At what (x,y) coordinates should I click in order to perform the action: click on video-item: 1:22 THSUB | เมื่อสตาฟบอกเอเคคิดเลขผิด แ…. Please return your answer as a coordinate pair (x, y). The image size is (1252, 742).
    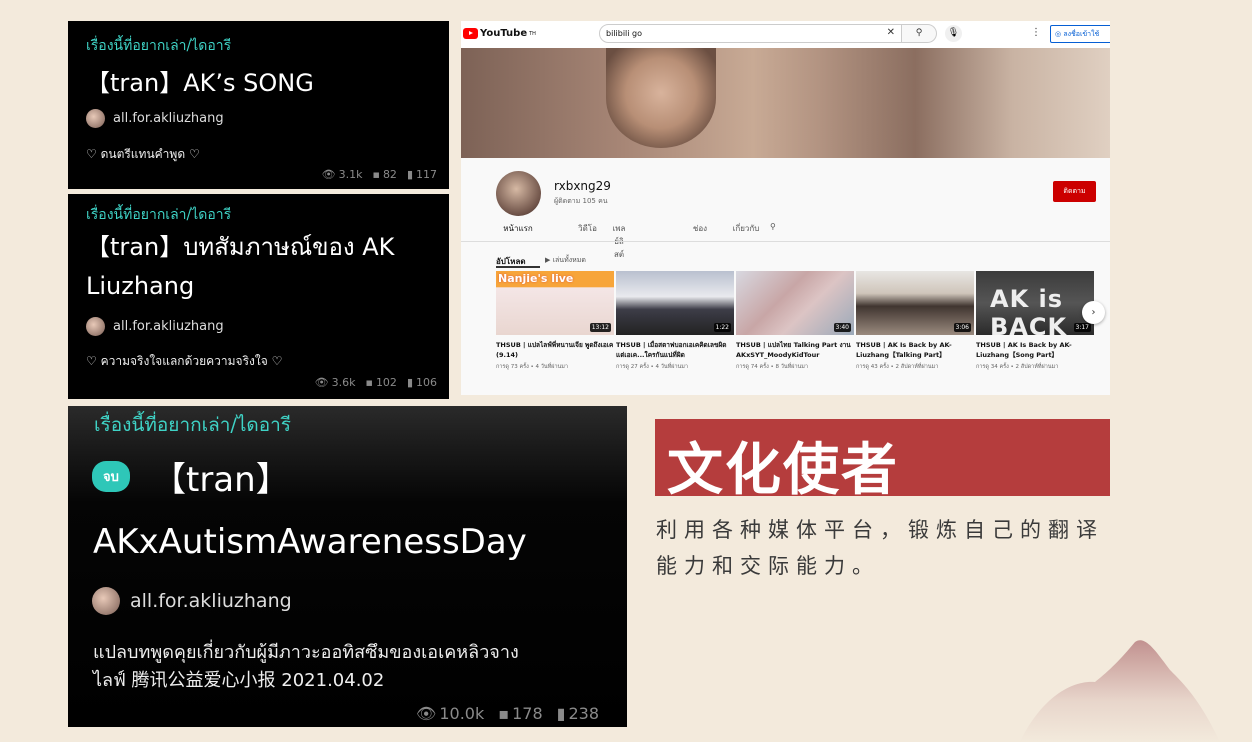
    Looking at the image, I should click on (675, 321).